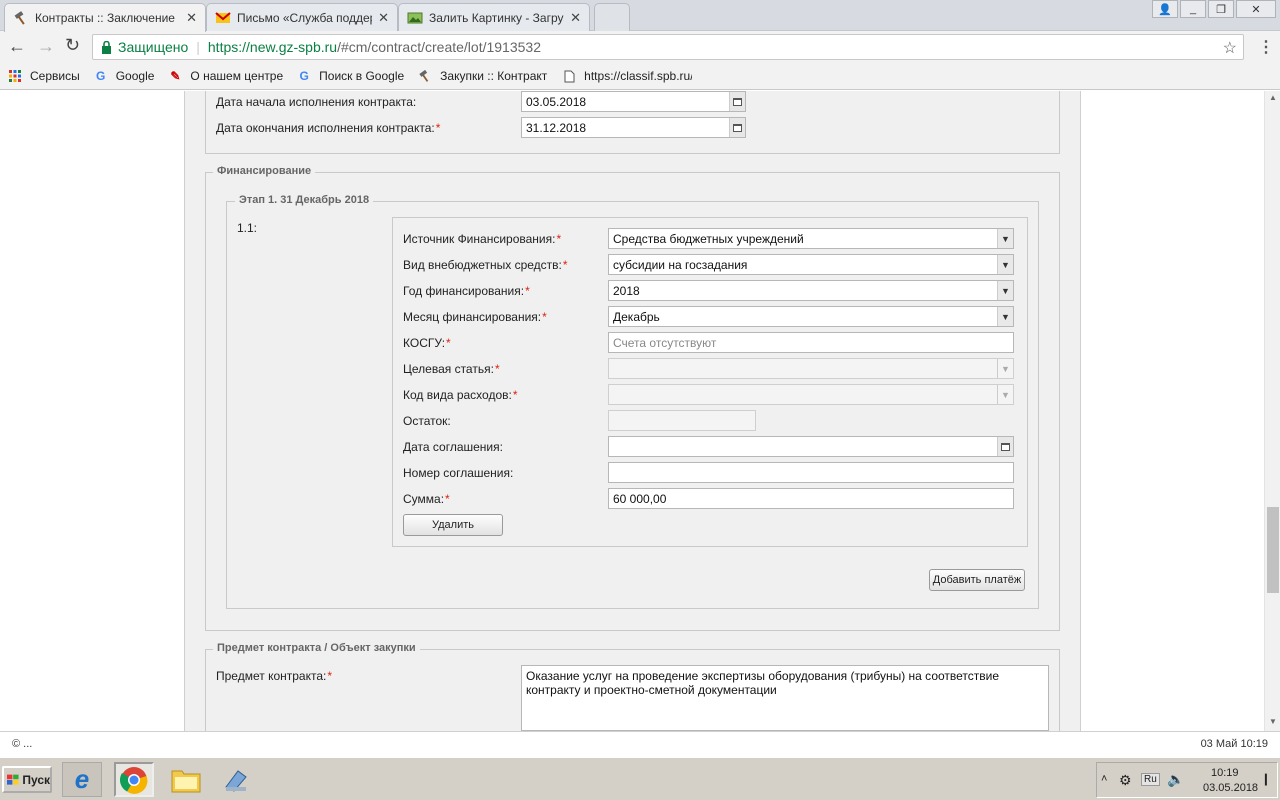  Describe the element at coordinates (153, 47) in the screenshot. I see `secure-label: Защищено` at that location.